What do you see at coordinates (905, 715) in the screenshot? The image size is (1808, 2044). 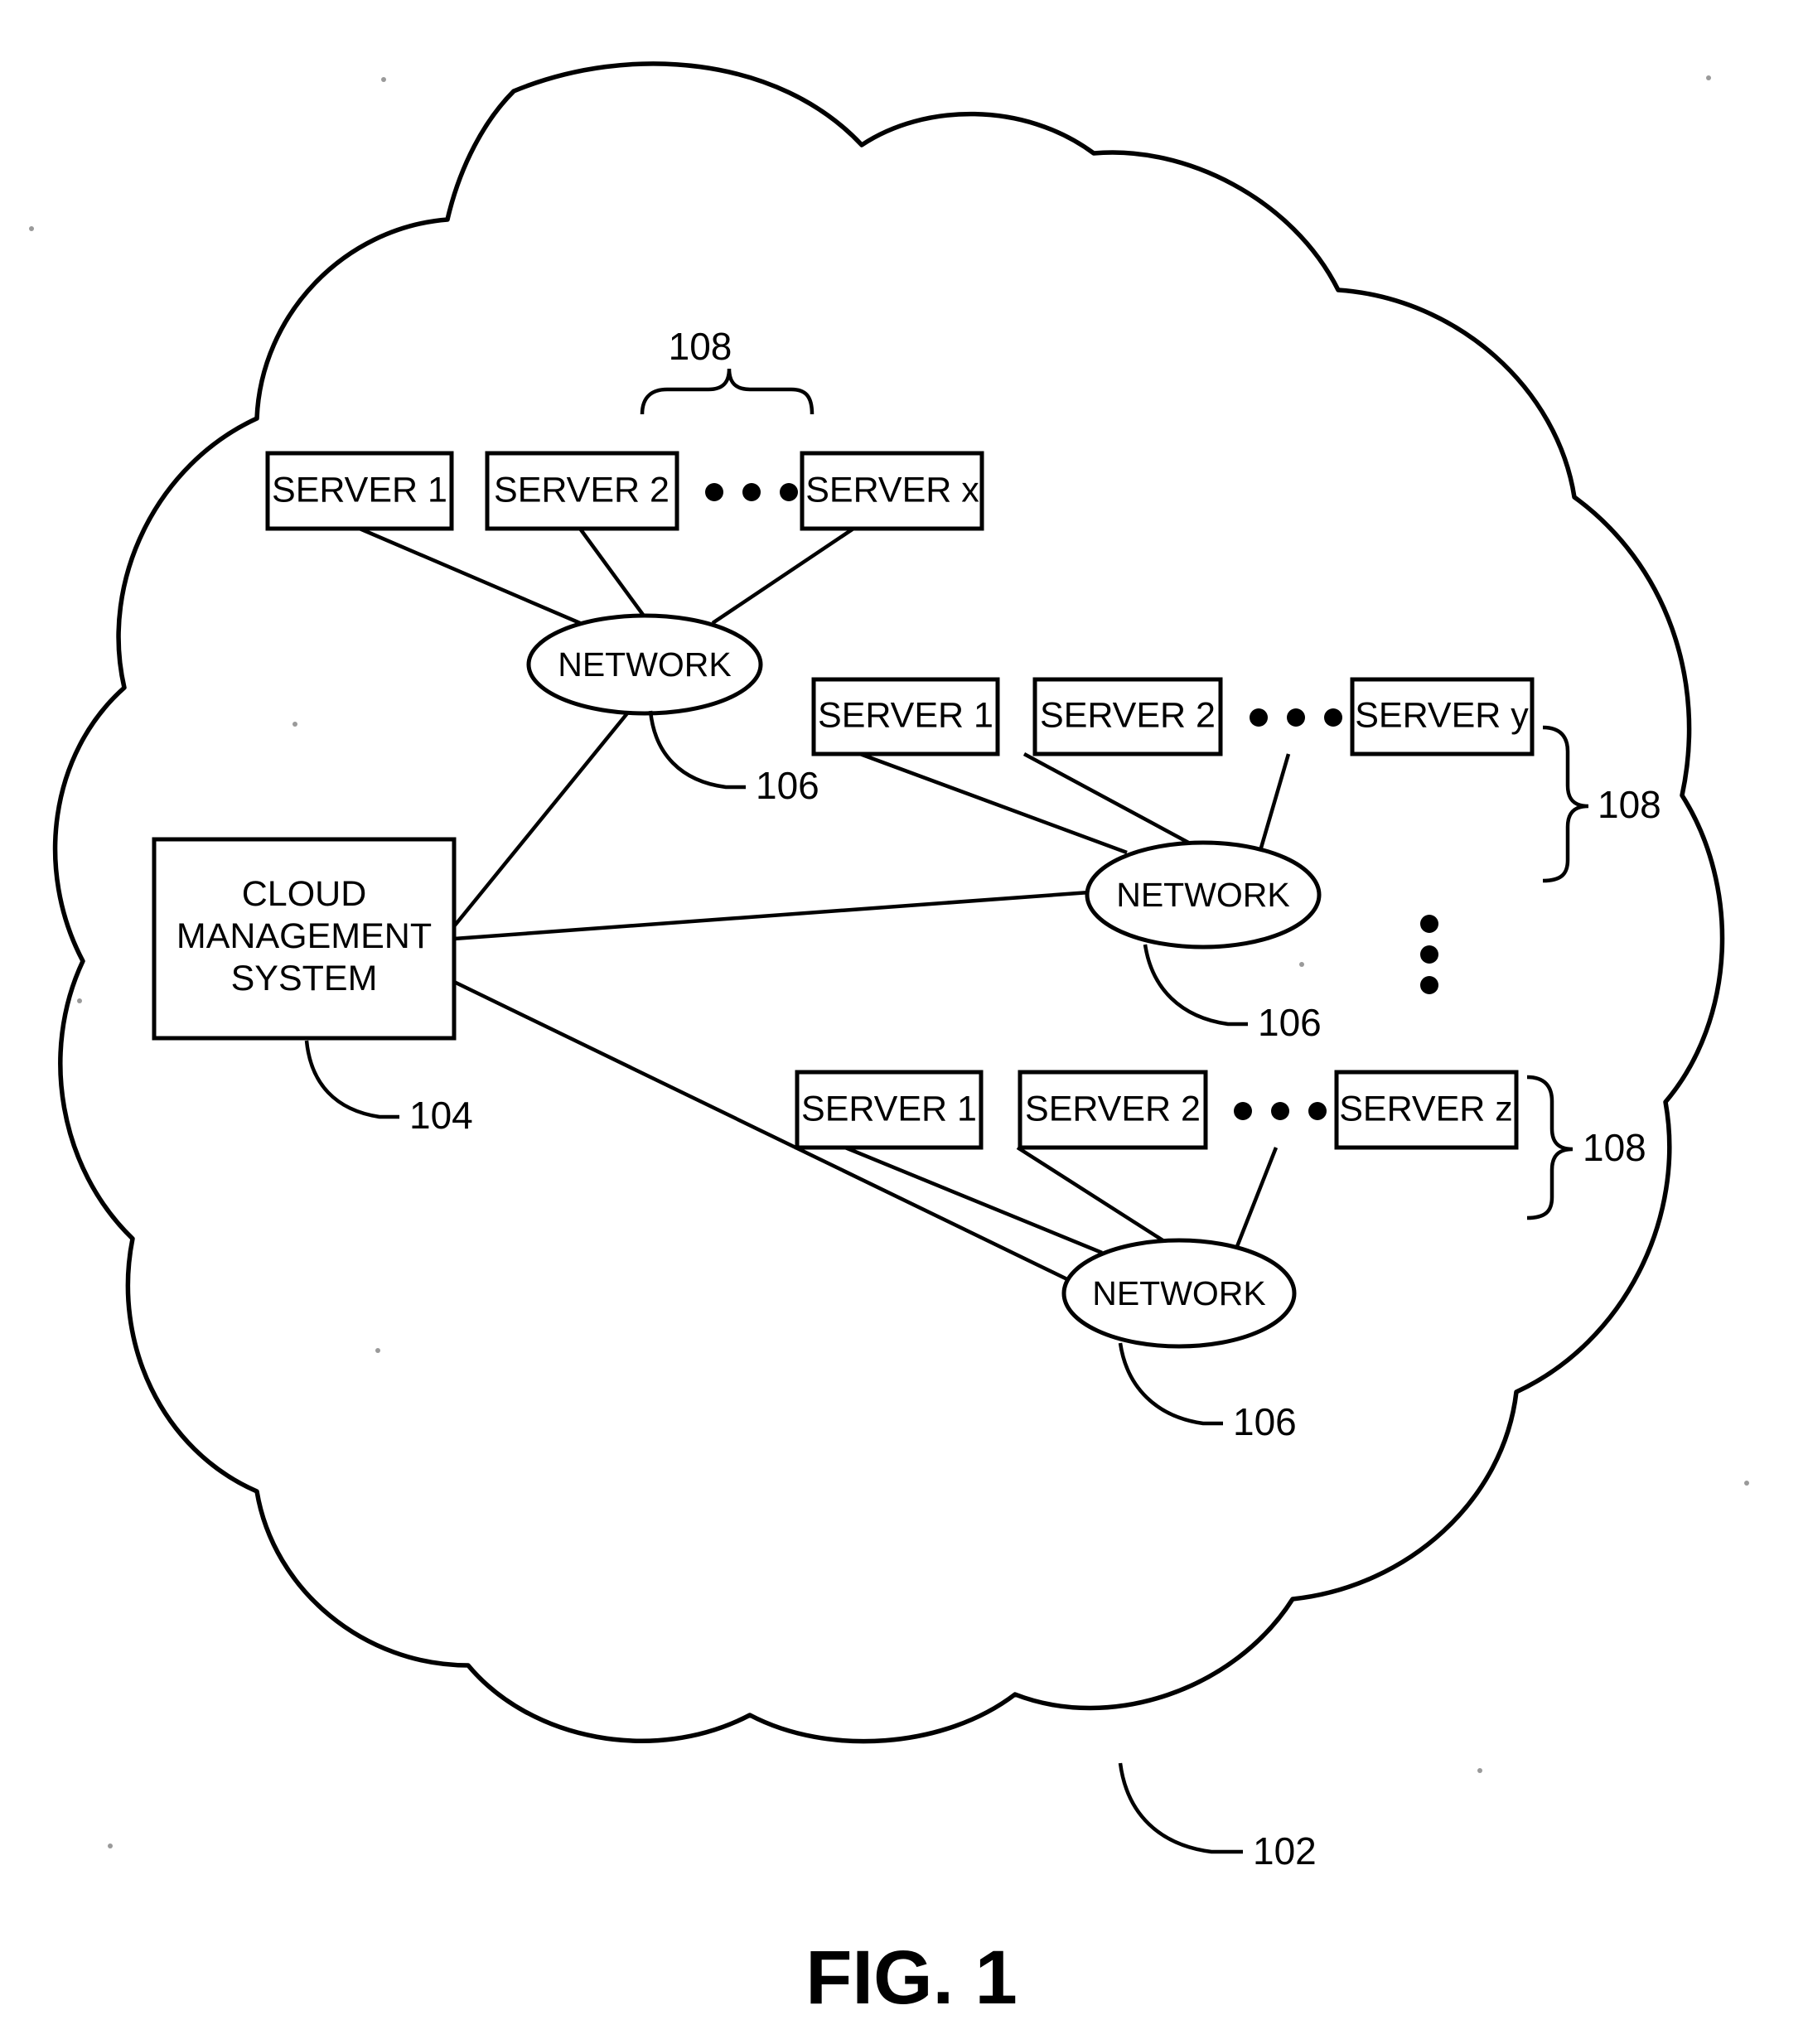 I see `server-box-mid-1-label: SERVER 1` at bounding box center [905, 715].